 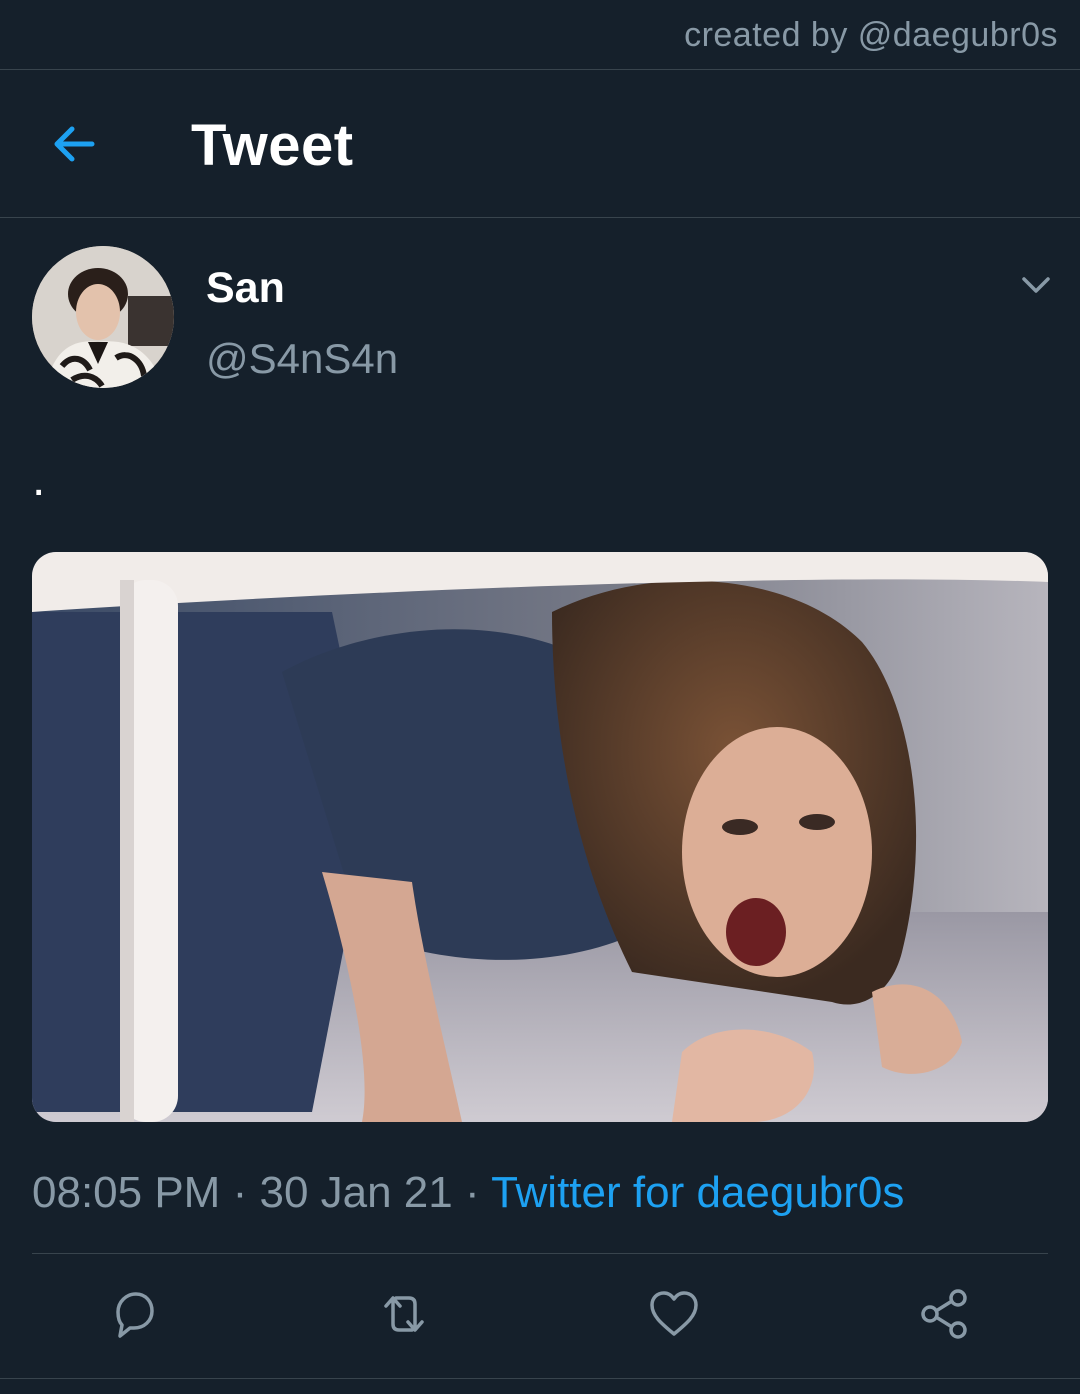 What do you see at coordinates (39, 479) in the screenshot?
I see `tweet-text: .` at bounding box center [39, 479].